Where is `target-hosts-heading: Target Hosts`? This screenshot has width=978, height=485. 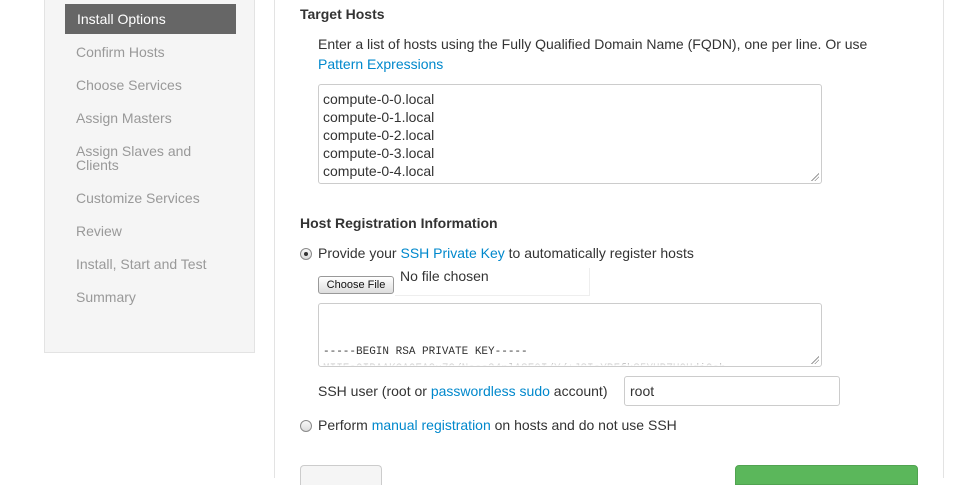
target-hosts-heading: Target Hosts is located at coordinates (342, 14).